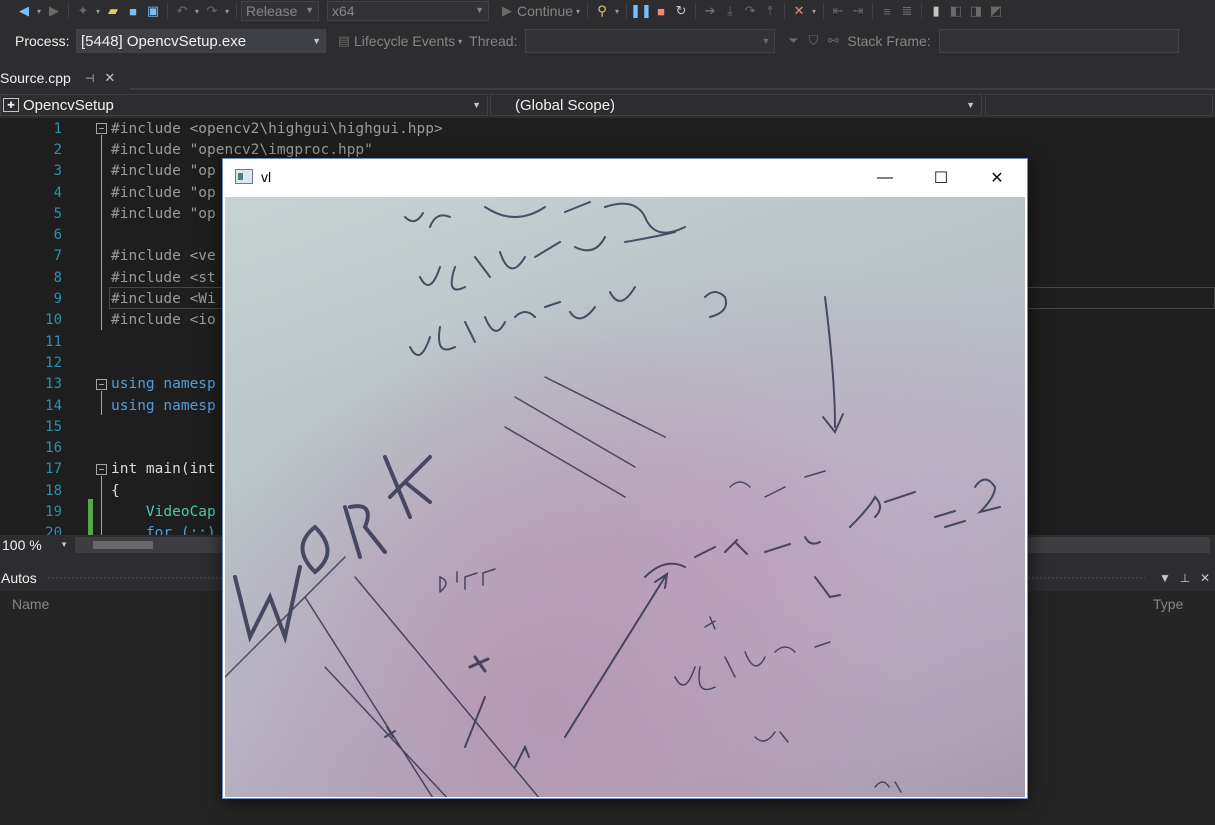  Describe the element at coordinates (244, 176) in the screenshot. I see `app-icon` at that location.